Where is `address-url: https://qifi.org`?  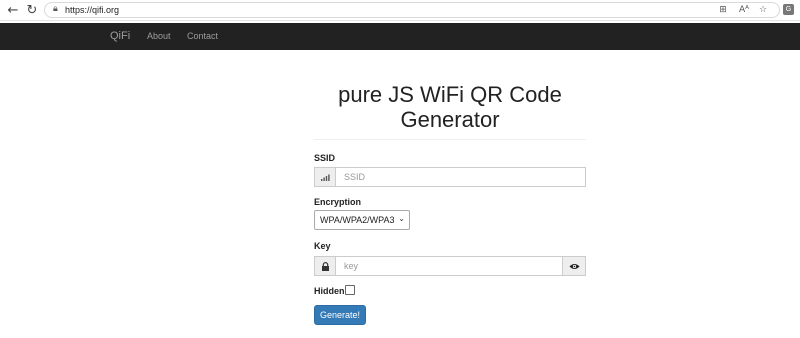 address-url: https://qifi.org is located at coordinates (92, 10).